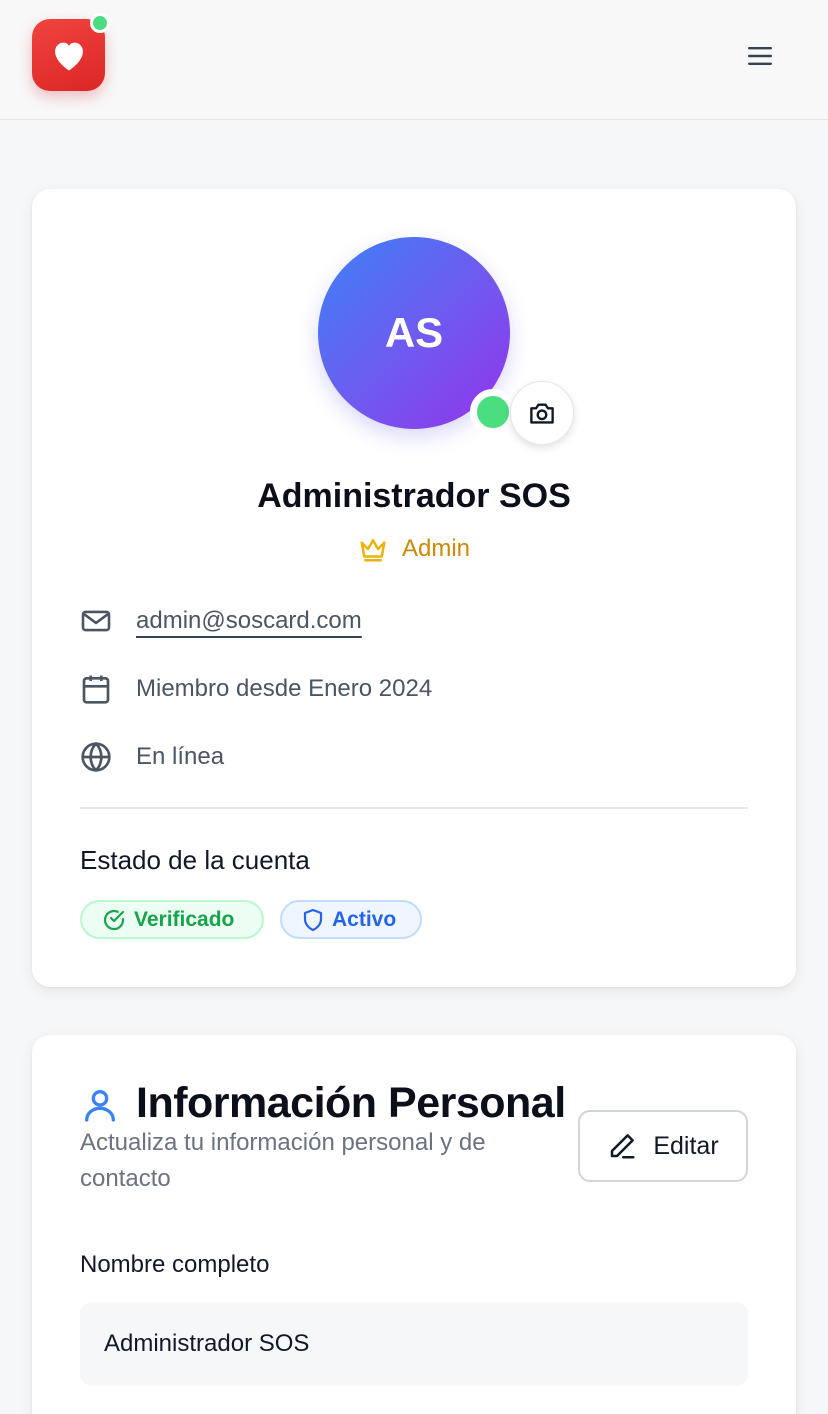 The width and height of the screenshot is (828, 1414). Describe the element at coordinates (686, 1145) in the screenshot. I see `edit-button-label: Editar` at that location.